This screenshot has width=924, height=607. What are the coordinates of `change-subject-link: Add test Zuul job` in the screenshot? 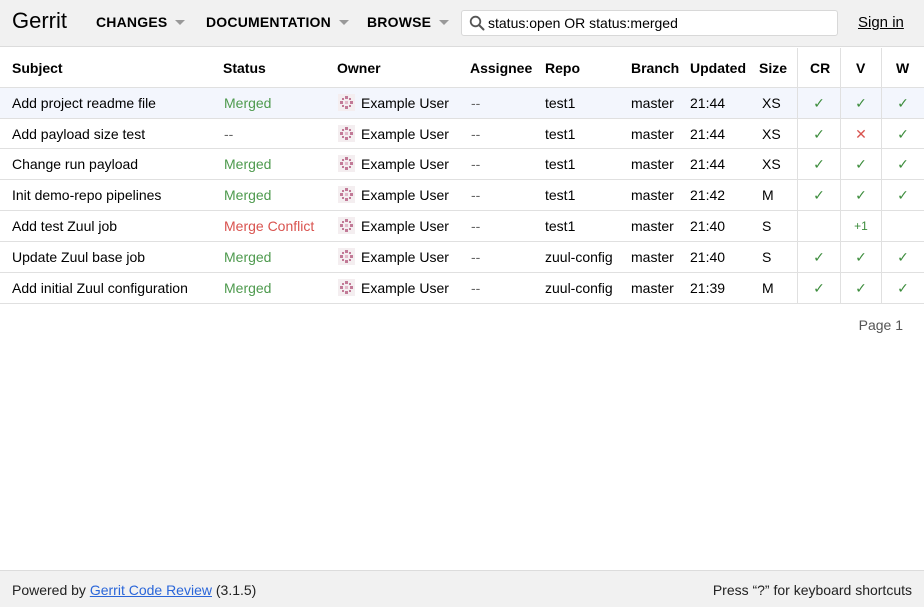 It's located at (64, 226).